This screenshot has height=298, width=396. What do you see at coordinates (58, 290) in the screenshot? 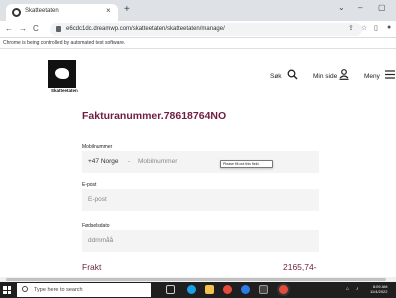
I see `taskbar-search-placeholder: Type here to search` at bounding box center [58, 290].